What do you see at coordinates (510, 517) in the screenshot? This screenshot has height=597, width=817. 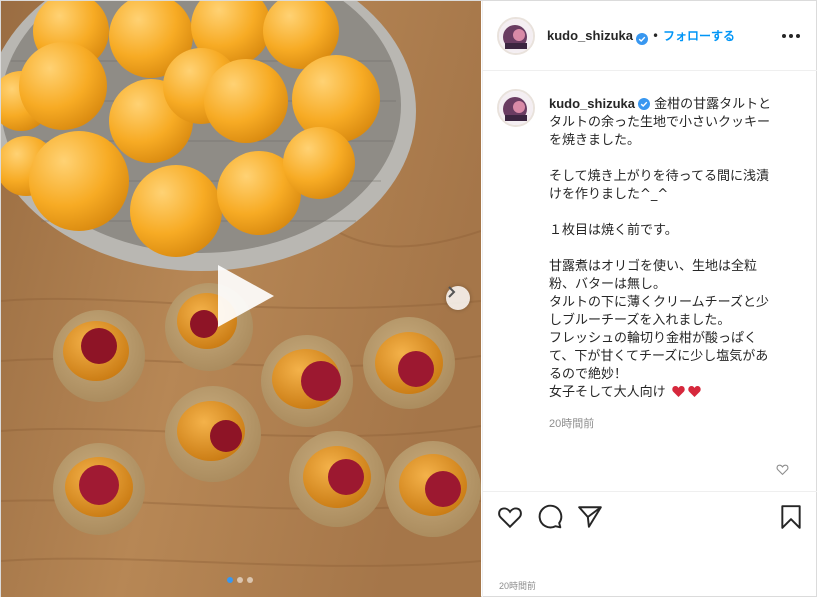 I see `heart-outline-icon` at bounding box center [510, 517].